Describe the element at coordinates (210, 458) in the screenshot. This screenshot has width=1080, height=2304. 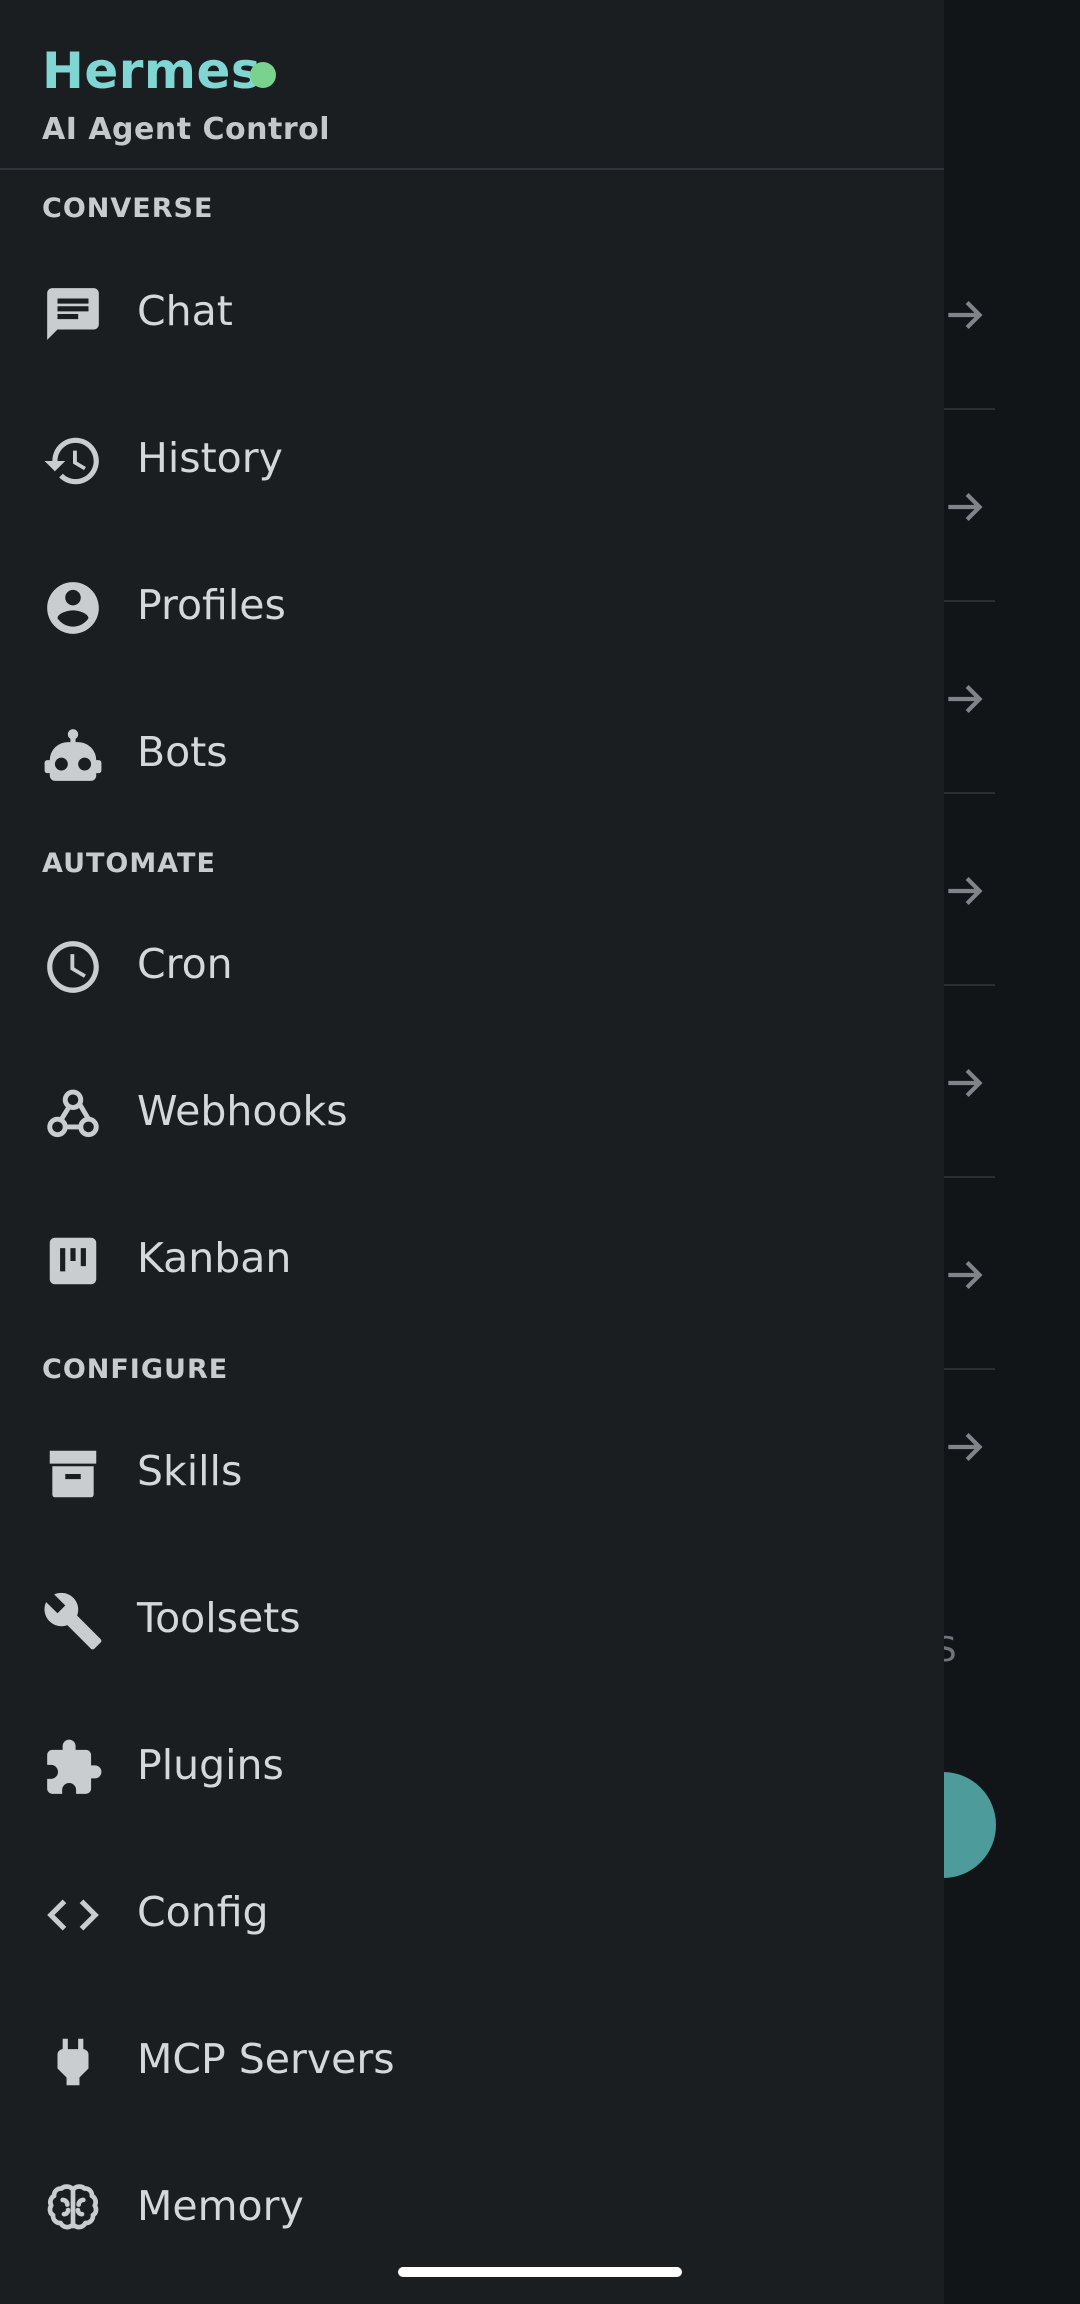
I see `nav-item-label: History` at that location.